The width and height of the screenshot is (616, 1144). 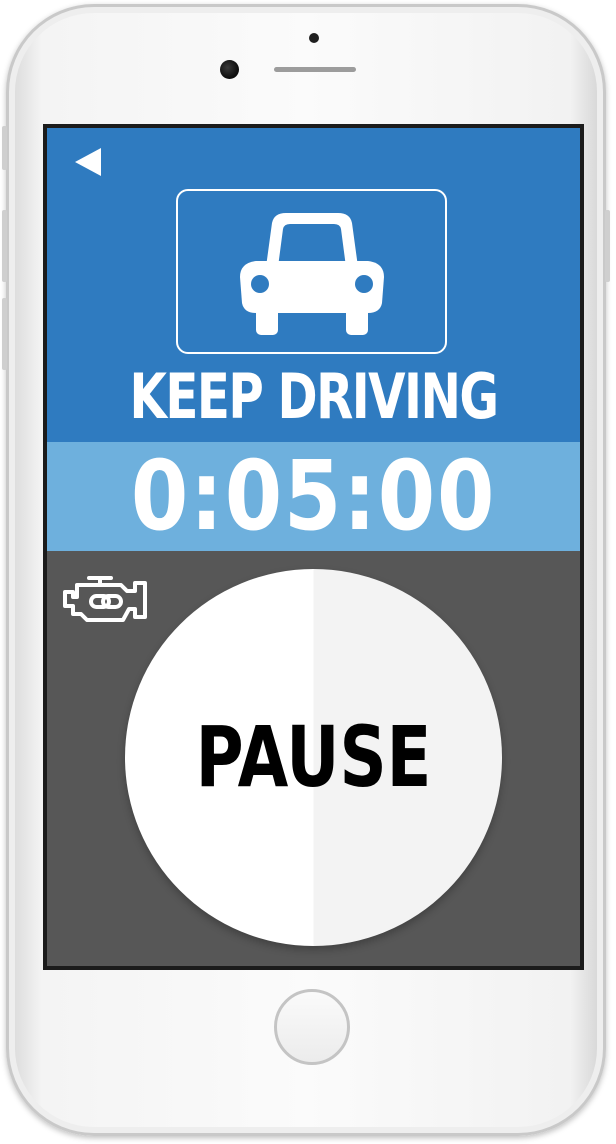 I want to click on back-arrow-icon, so click(x=88, y=162).